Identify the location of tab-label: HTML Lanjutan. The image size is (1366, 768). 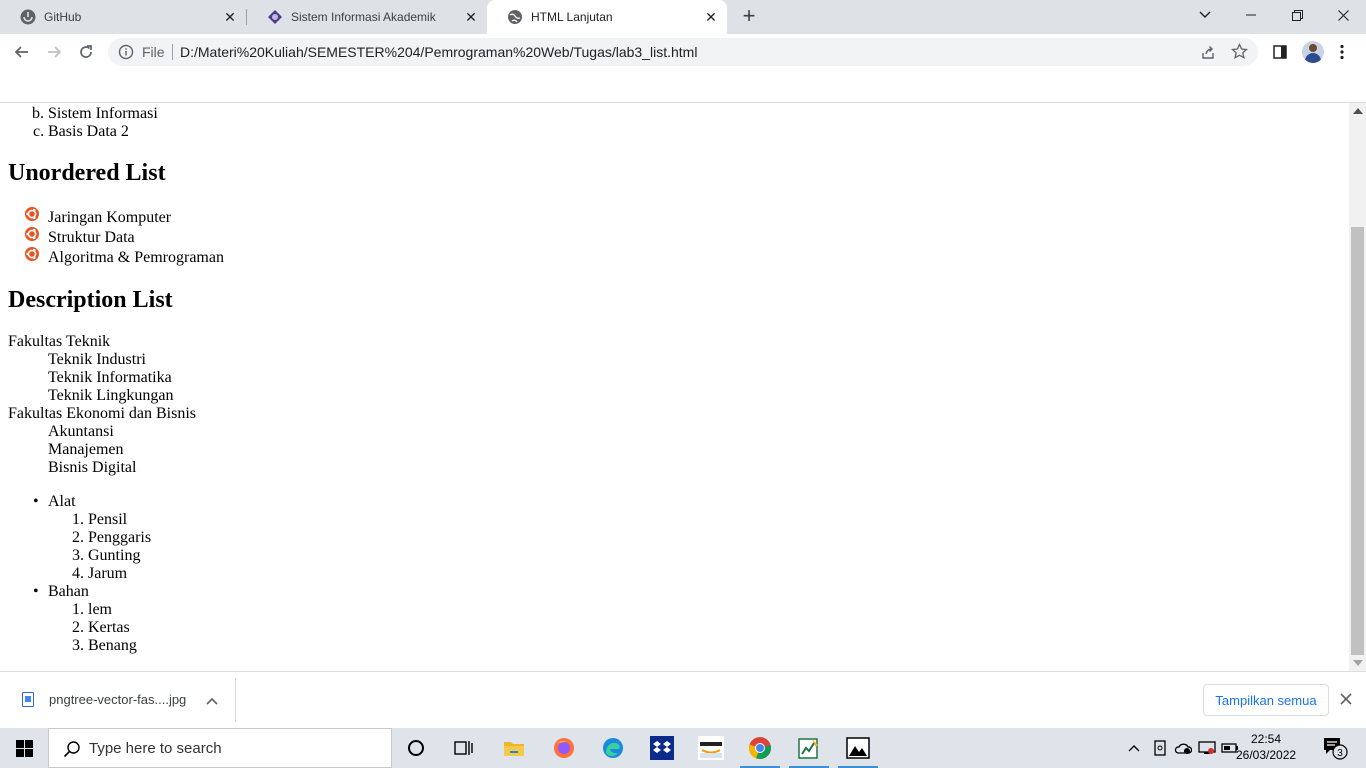
(572, 17).